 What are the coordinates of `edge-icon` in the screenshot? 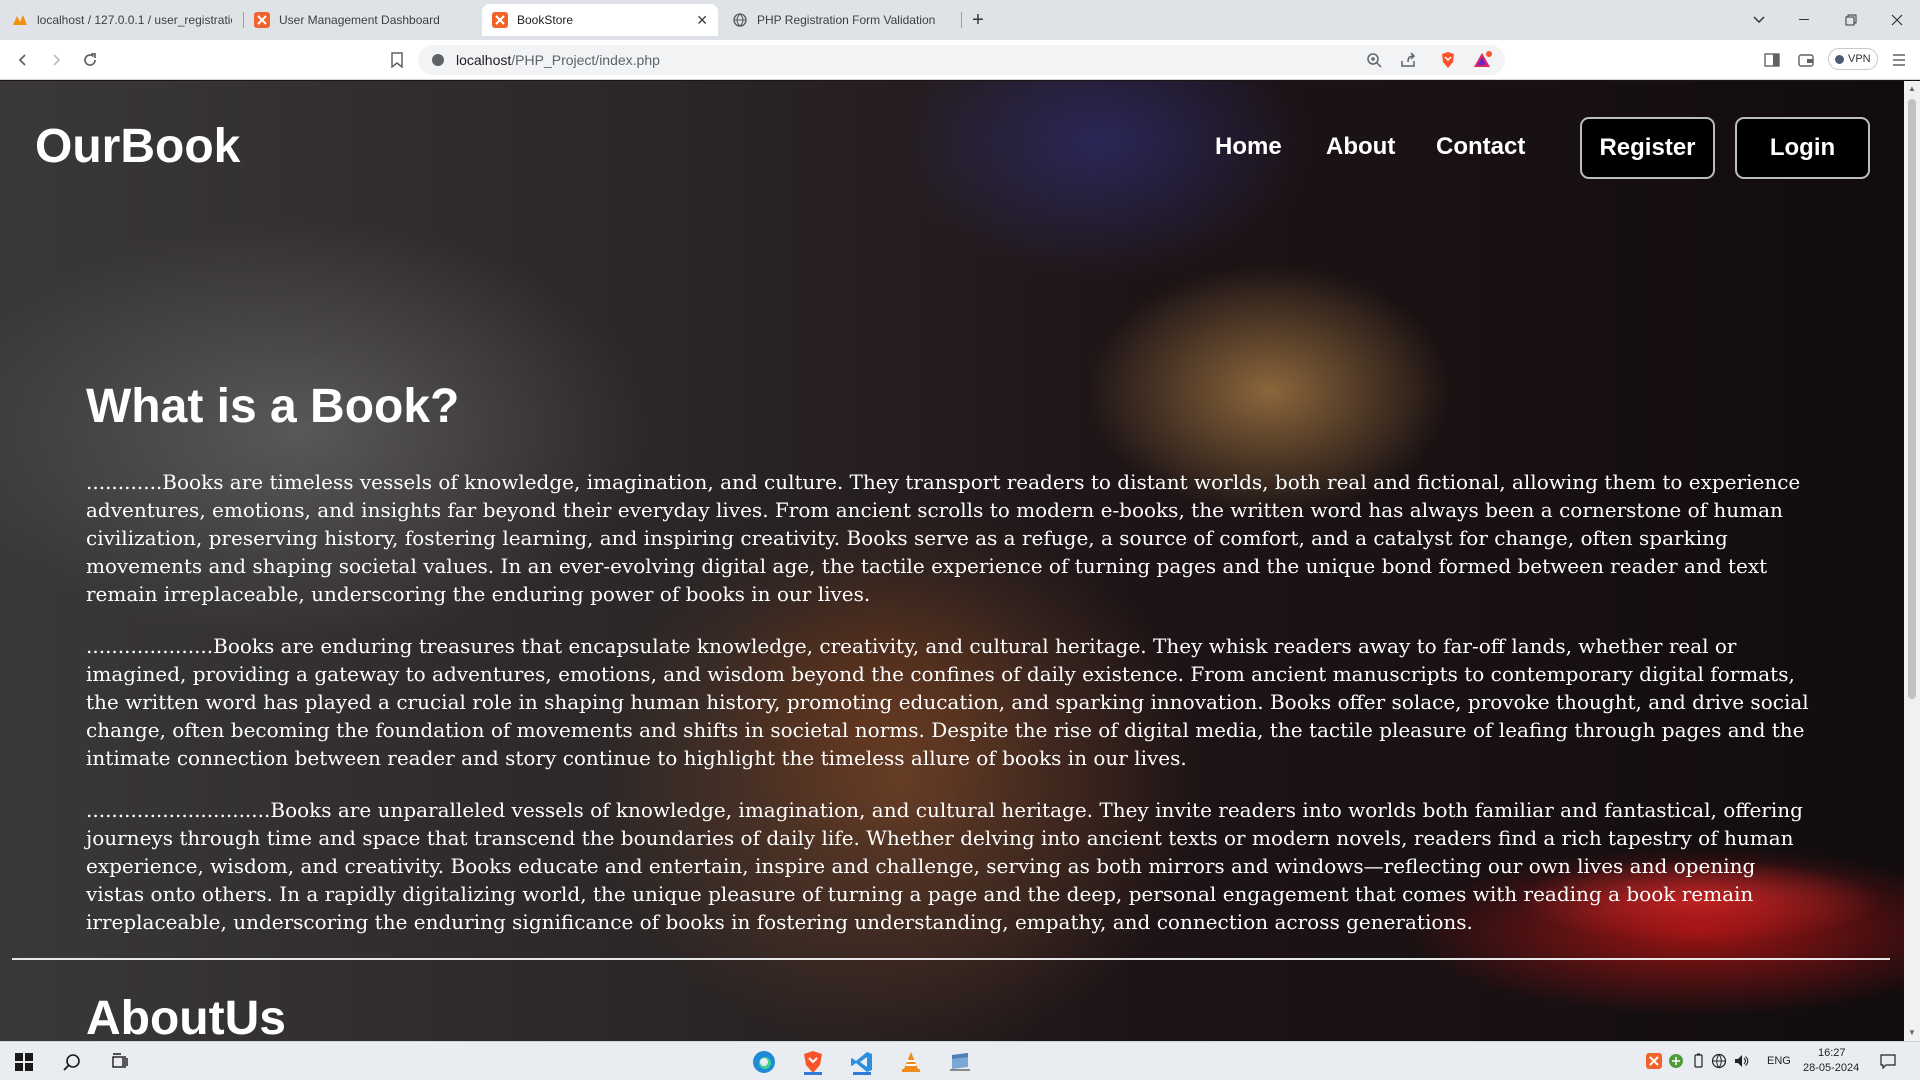 It's located at (764, 1062).